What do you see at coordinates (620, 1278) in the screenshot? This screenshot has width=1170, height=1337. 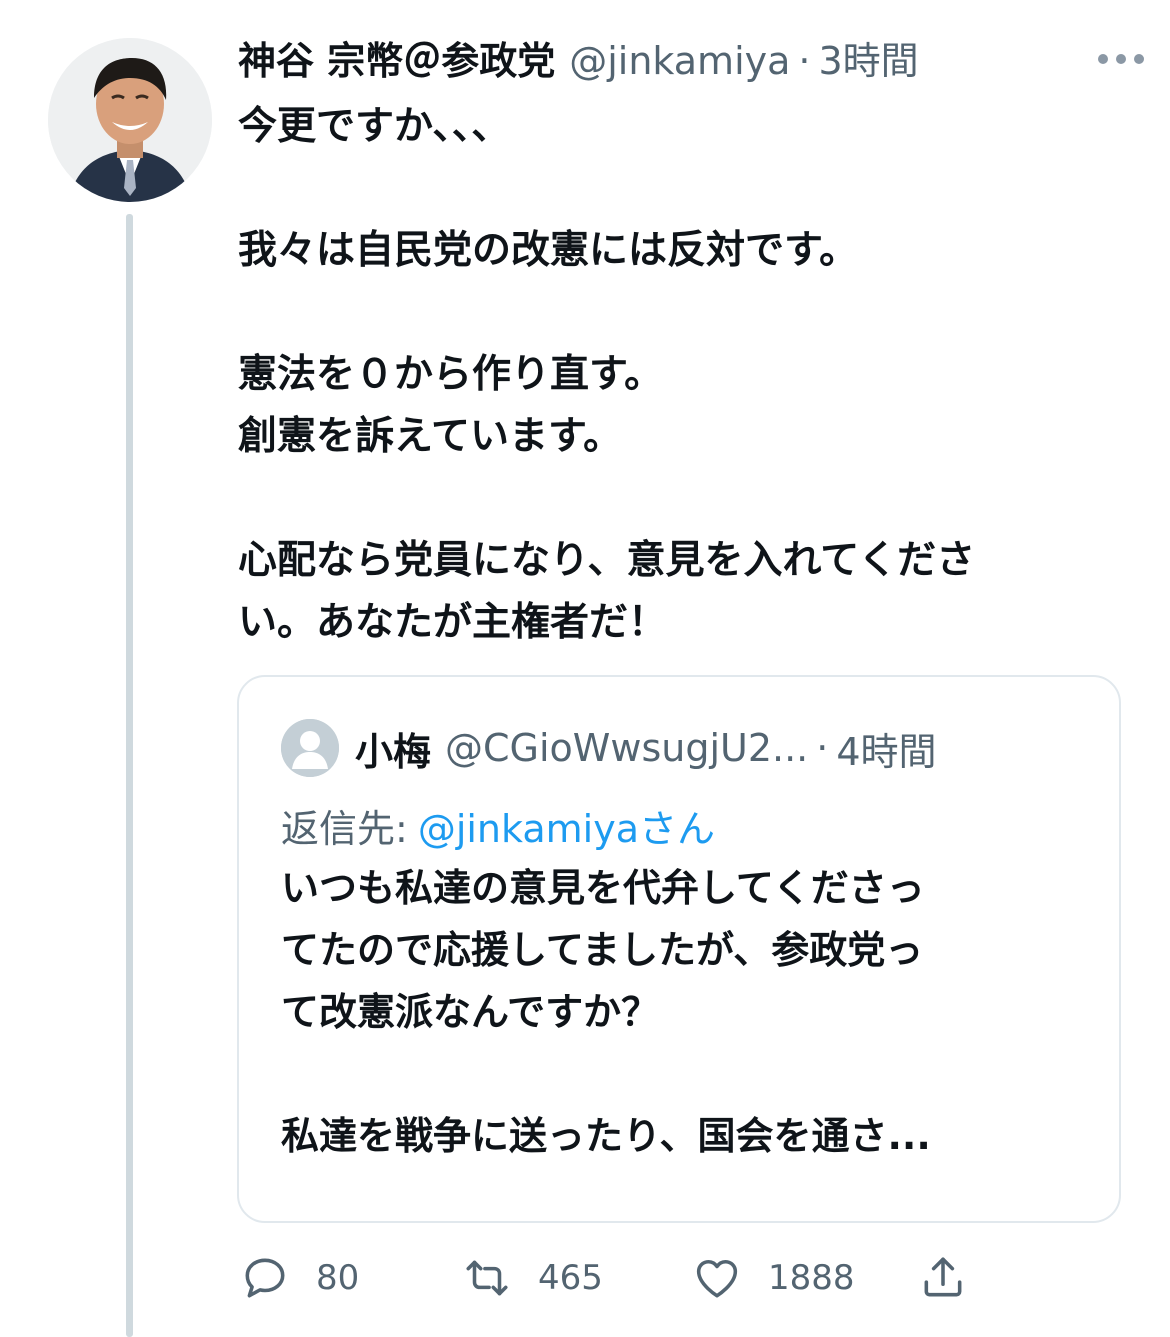 I see `action-bar: 80 465 1888` at bounding box center [620, 1278].